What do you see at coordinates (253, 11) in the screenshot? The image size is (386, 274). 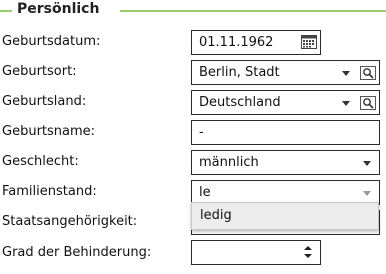 I see `section-legend-line-right` at bounding box center [253, 11].